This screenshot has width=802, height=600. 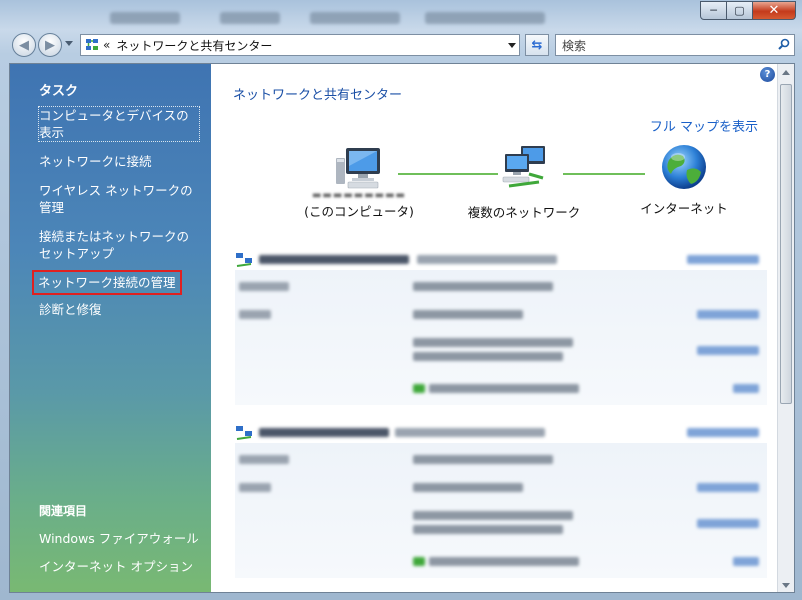 I want to click on forward-button: ▶, so click(x=50, y=45).